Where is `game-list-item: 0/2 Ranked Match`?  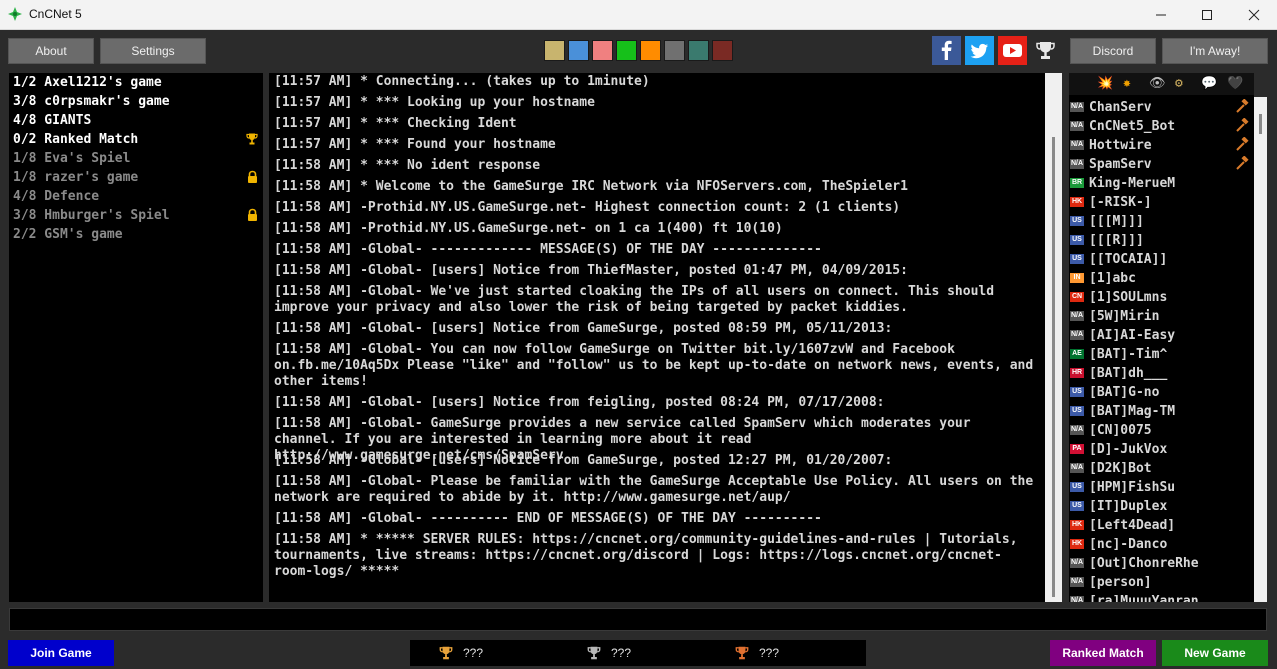 game-list-item: 0/2 Ranked Match is located at coordinates (137, 139).